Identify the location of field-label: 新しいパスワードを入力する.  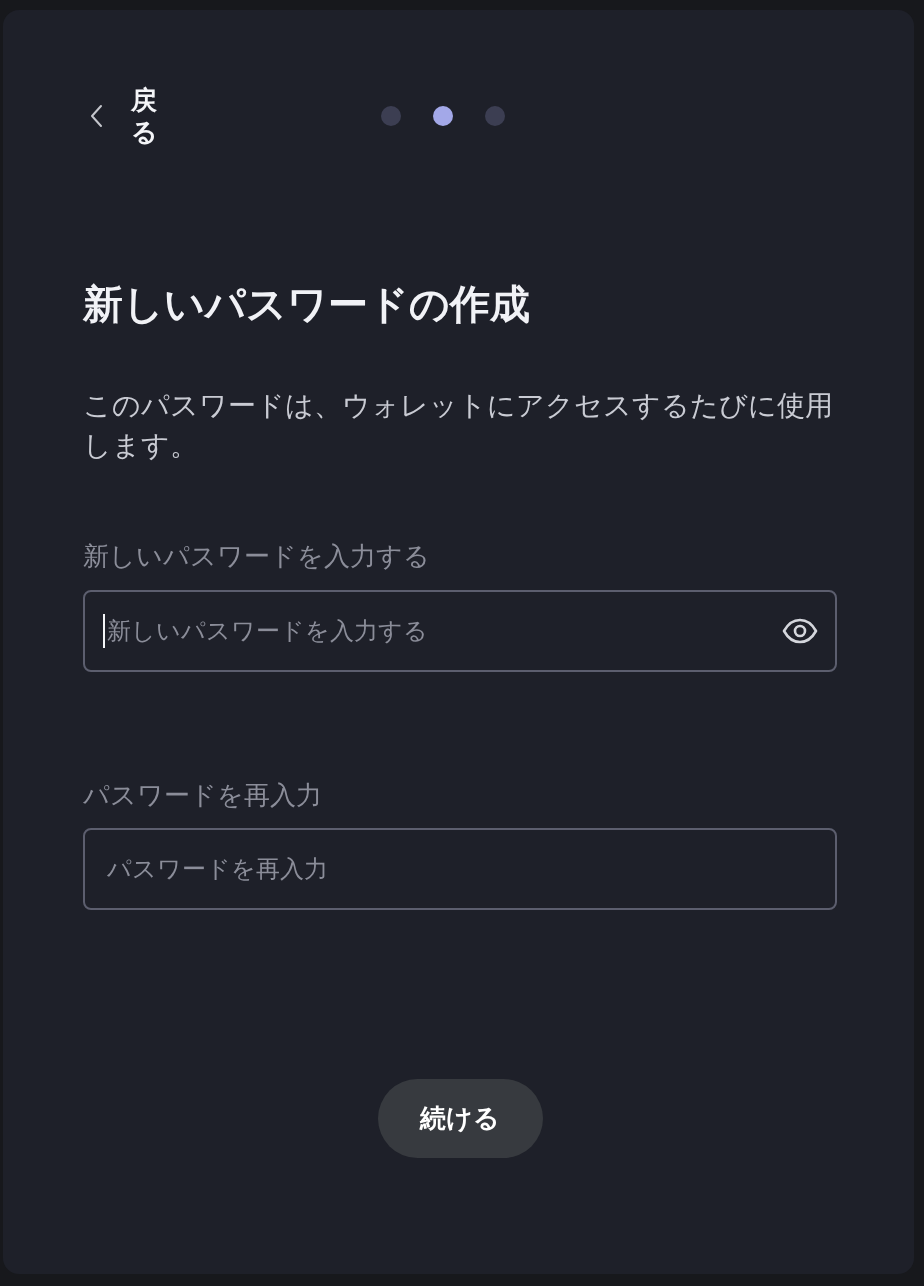
(256, 556).